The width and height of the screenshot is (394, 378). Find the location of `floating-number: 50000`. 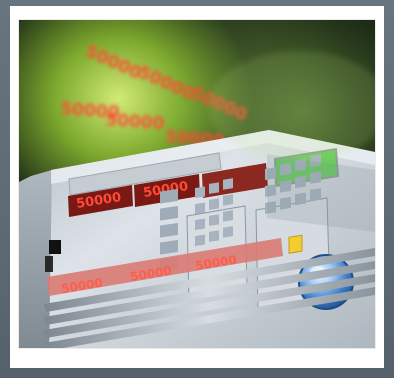

floating-number: 50000 is located at coordinates (135, 122).